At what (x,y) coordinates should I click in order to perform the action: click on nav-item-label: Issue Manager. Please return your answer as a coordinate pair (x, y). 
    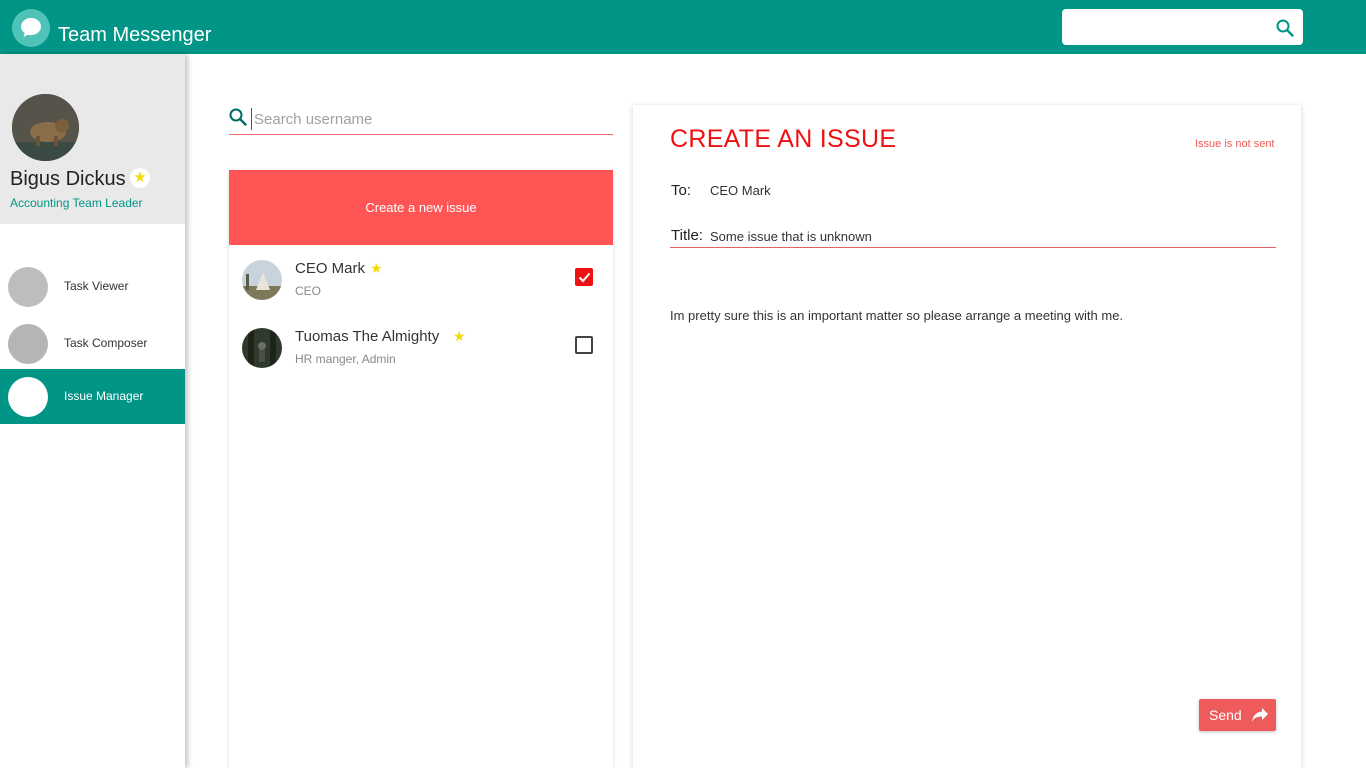
    Looking at the image, I should click on (104, 396).